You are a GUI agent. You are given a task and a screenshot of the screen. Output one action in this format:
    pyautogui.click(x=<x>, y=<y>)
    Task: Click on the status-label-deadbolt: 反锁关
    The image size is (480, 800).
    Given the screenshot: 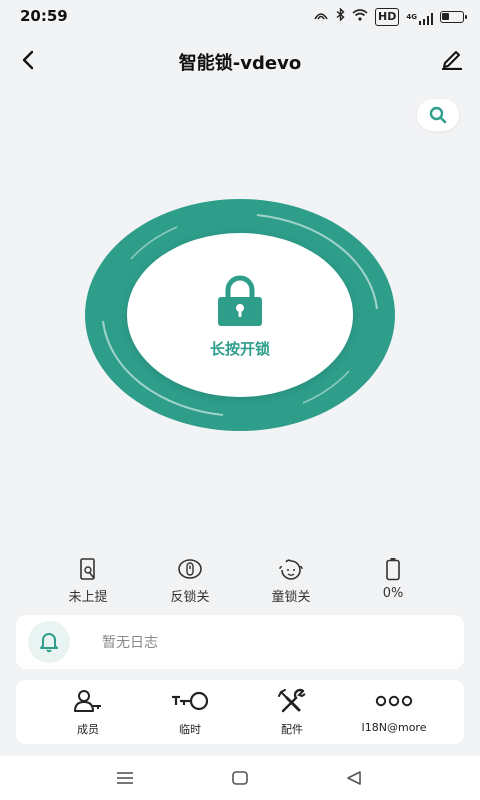 What is the action you would take?
    pyautogui.click(x=190, y=597)
    